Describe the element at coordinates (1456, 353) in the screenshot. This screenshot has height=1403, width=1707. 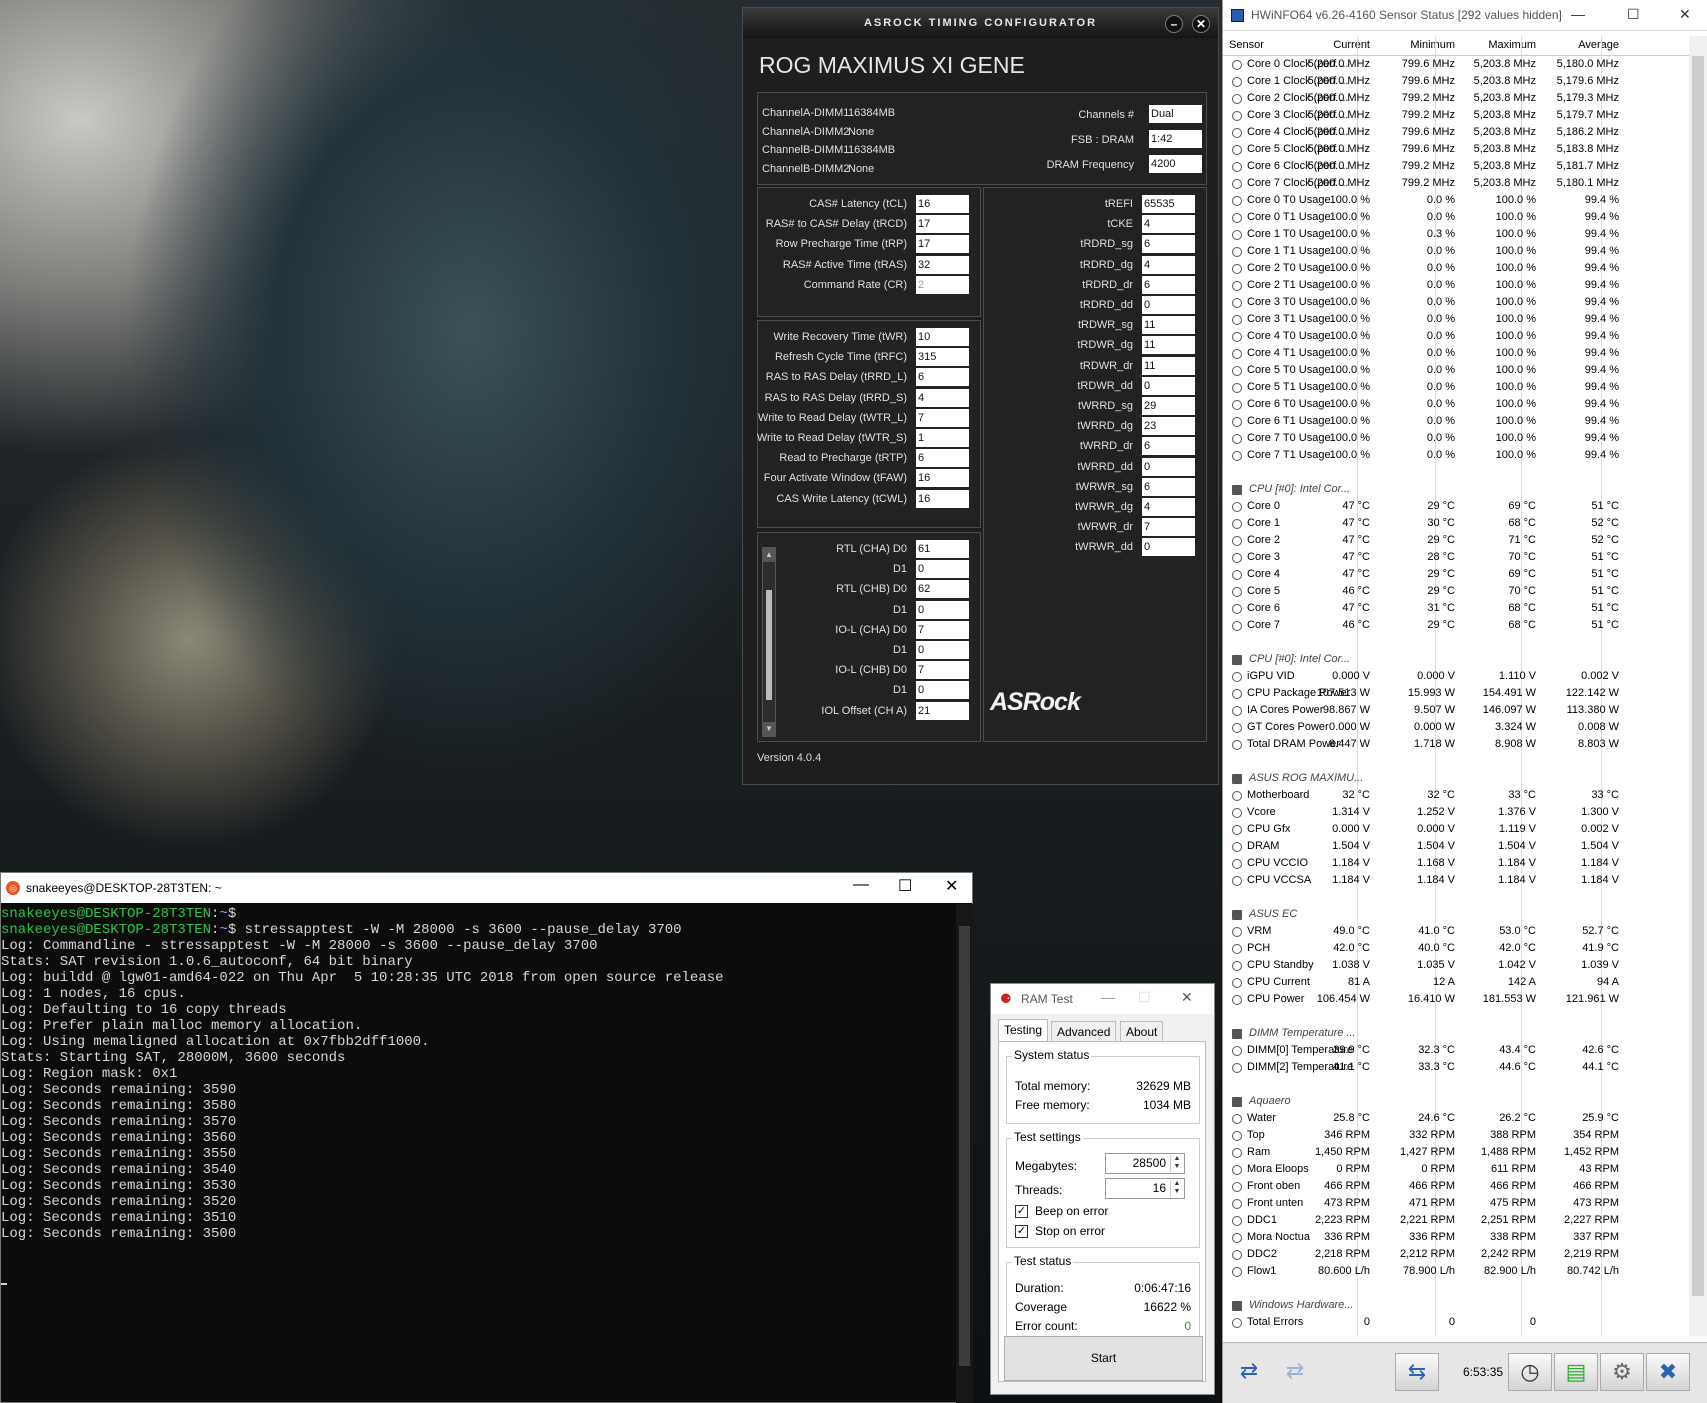
I see `sensor-row: Core 4 T1 Usage 100.0 % 0.0 % 100.0 % 99.4 %` at that location.